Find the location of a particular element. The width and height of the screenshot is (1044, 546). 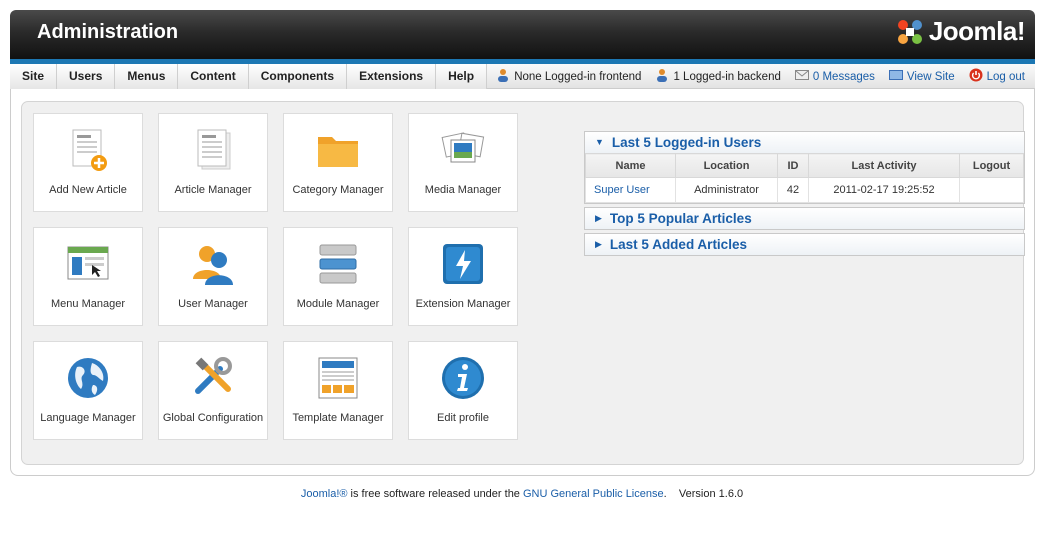

popular-articles-title: Top 5 Popular Articles is located at coordinates (680, 218).